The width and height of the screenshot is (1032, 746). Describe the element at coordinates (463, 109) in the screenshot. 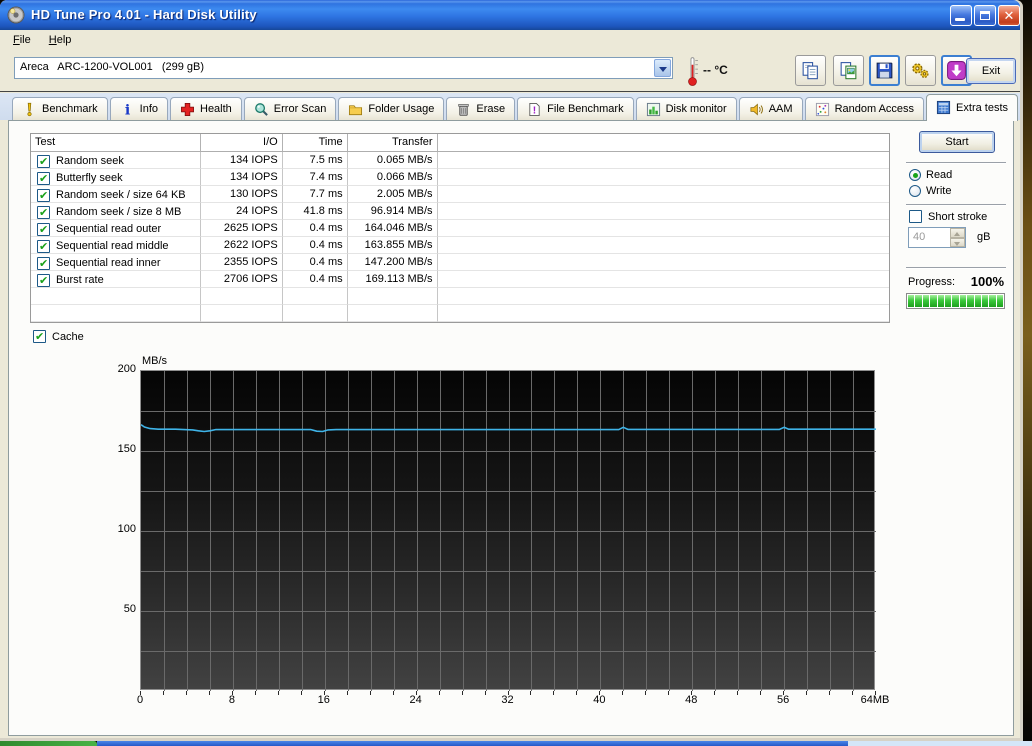

I see `erase-icon` at that location.